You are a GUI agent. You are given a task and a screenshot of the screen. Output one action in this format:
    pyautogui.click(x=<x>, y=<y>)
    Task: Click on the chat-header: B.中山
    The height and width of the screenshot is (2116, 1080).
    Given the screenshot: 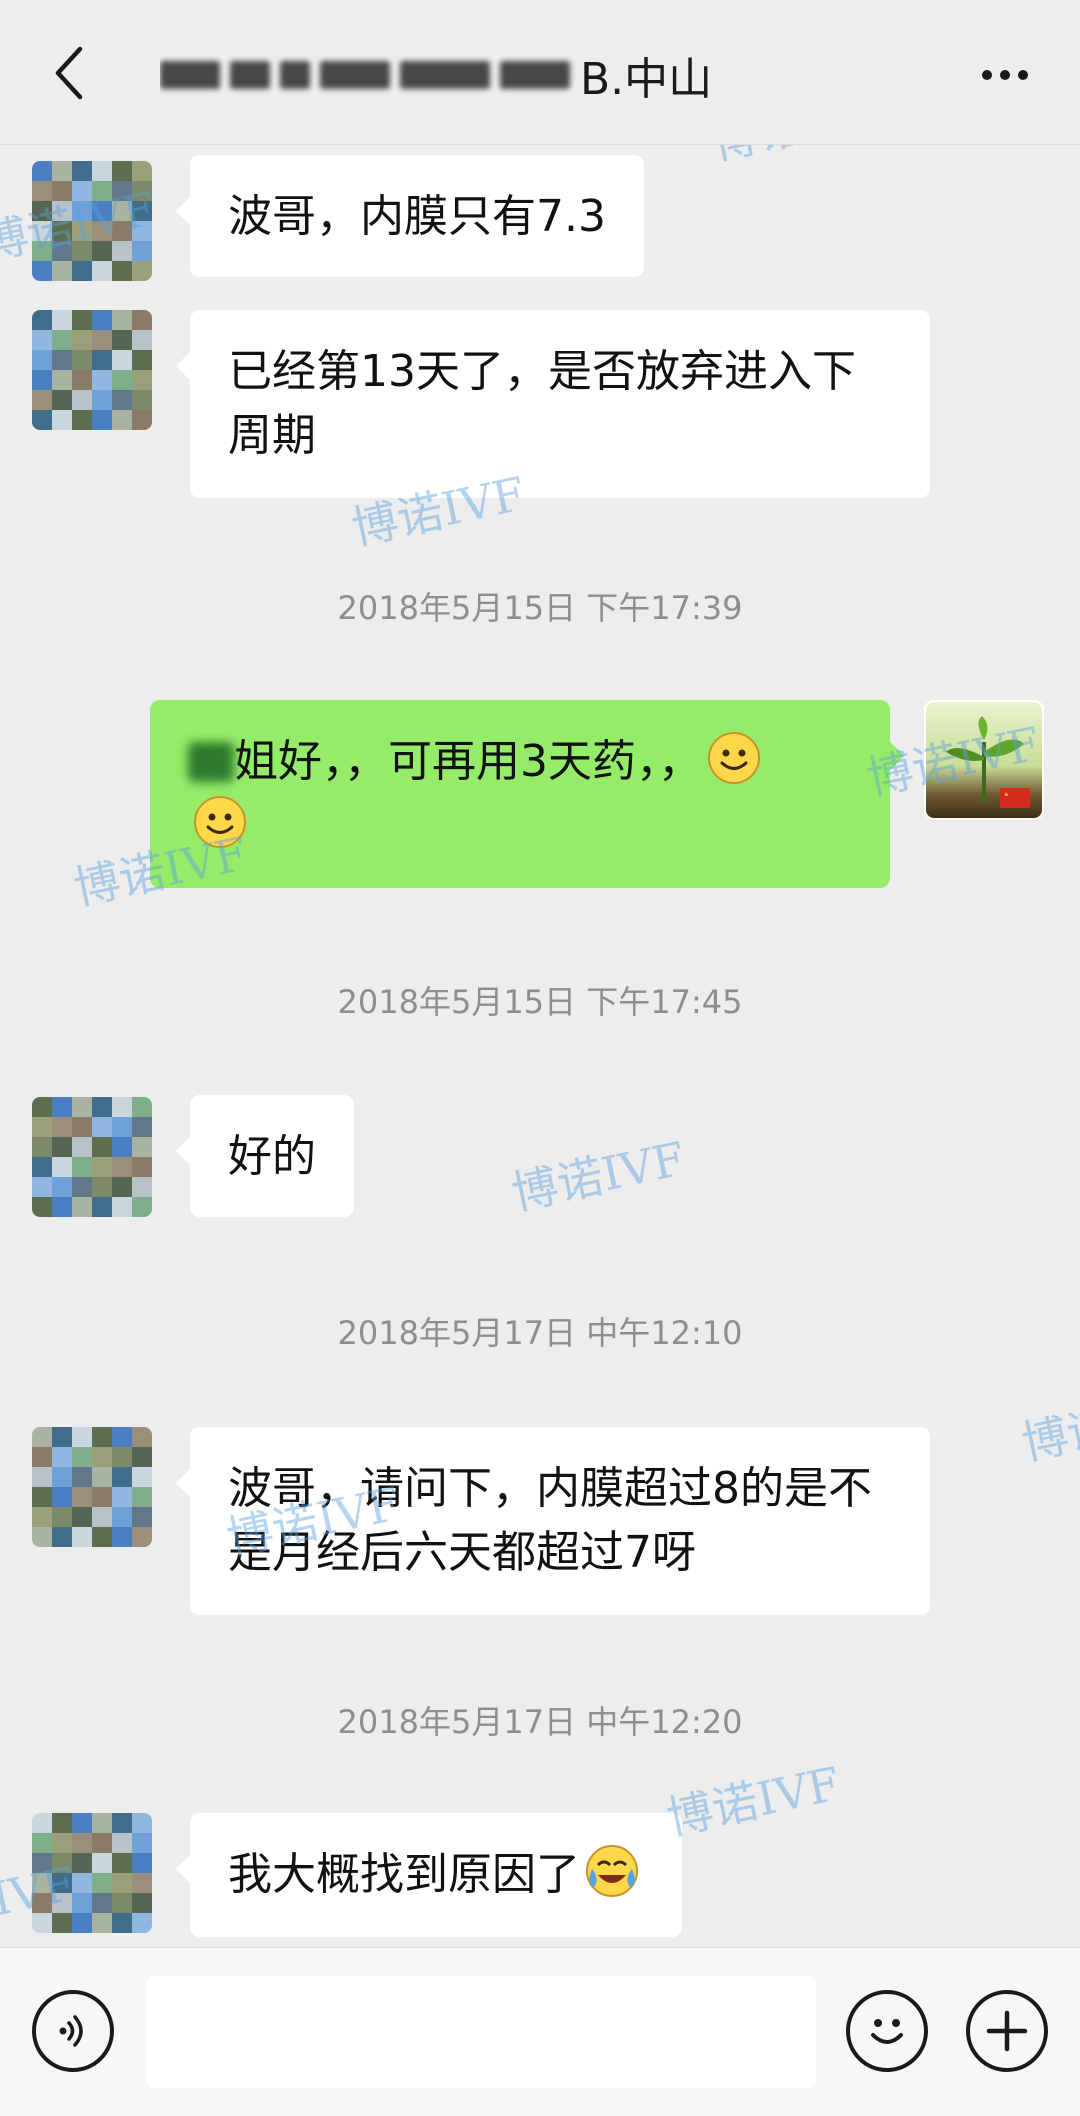 What is the action you would take?
    pyautogui.click(x=540, y=72)
    